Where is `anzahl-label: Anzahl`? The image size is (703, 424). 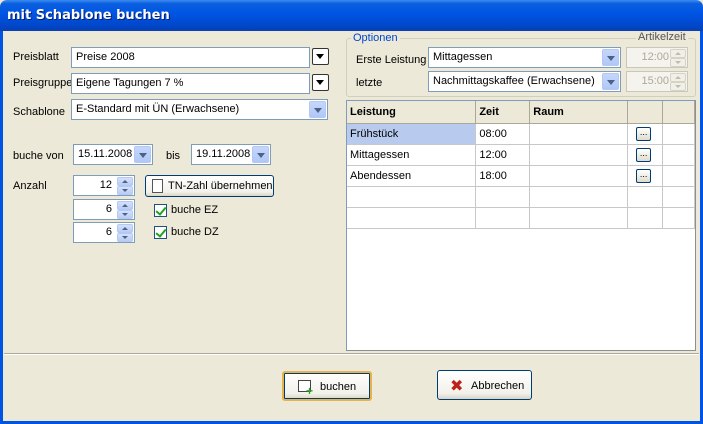 anzahl-label: Anzahl is located at coordinates (30, 186).